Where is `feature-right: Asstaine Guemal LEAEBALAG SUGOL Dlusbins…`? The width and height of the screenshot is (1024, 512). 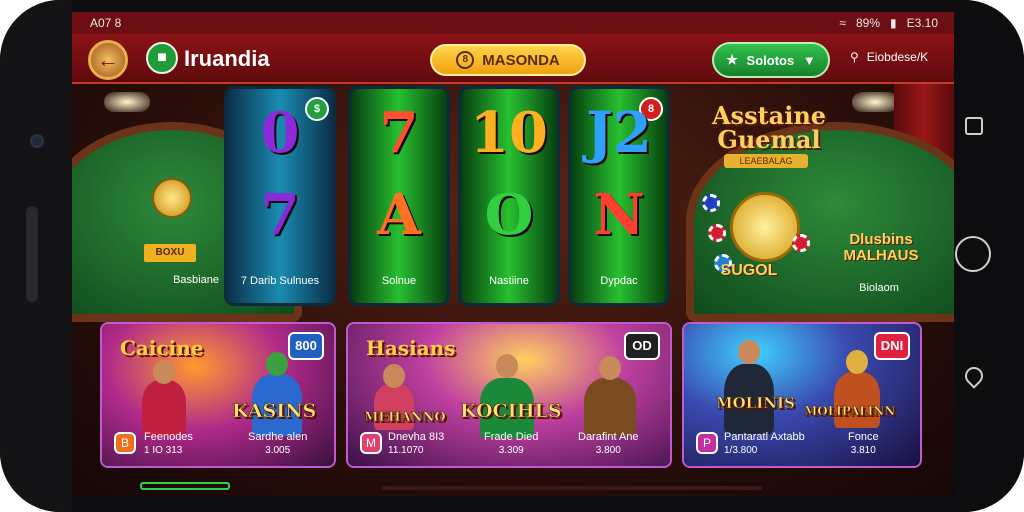
feature-right: Asstaine Guemal LEAEBALAG SUGOL Dlusbins… is located at coordinates (819, 195).